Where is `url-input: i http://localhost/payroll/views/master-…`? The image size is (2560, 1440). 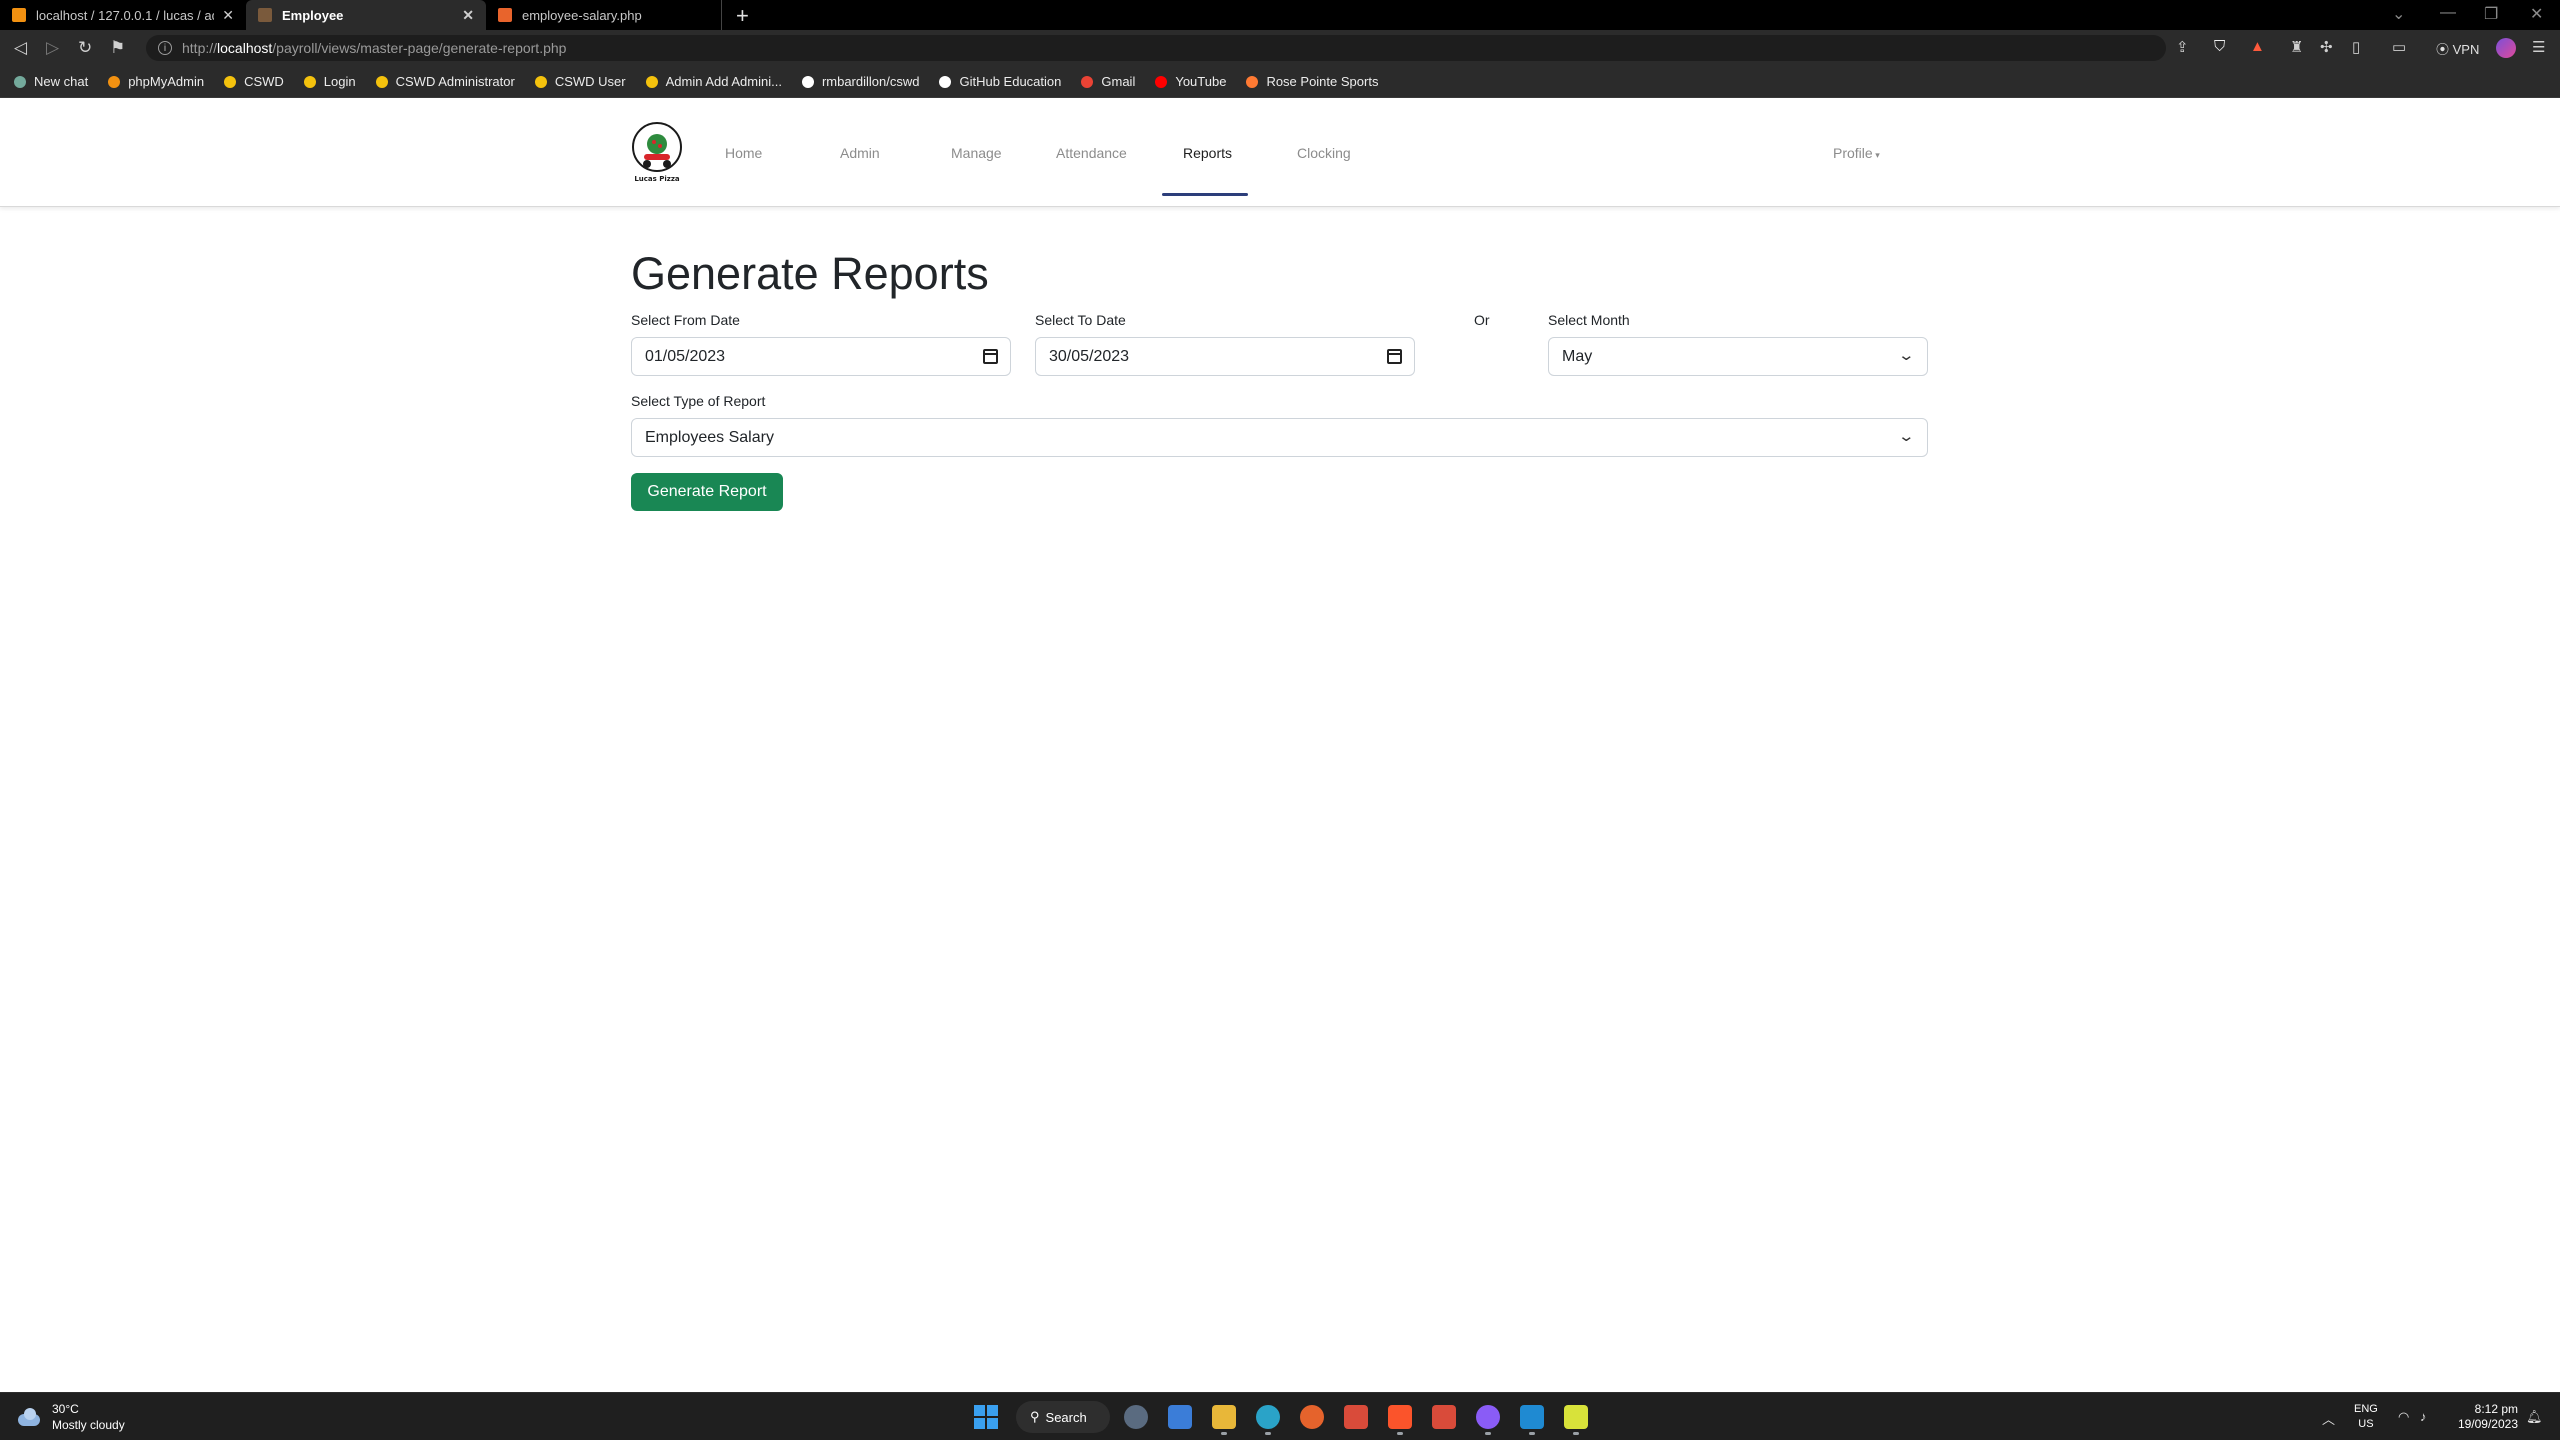
url-input: i http://localhost/payroll/views/master-… is located at coordinates (1156, 48).